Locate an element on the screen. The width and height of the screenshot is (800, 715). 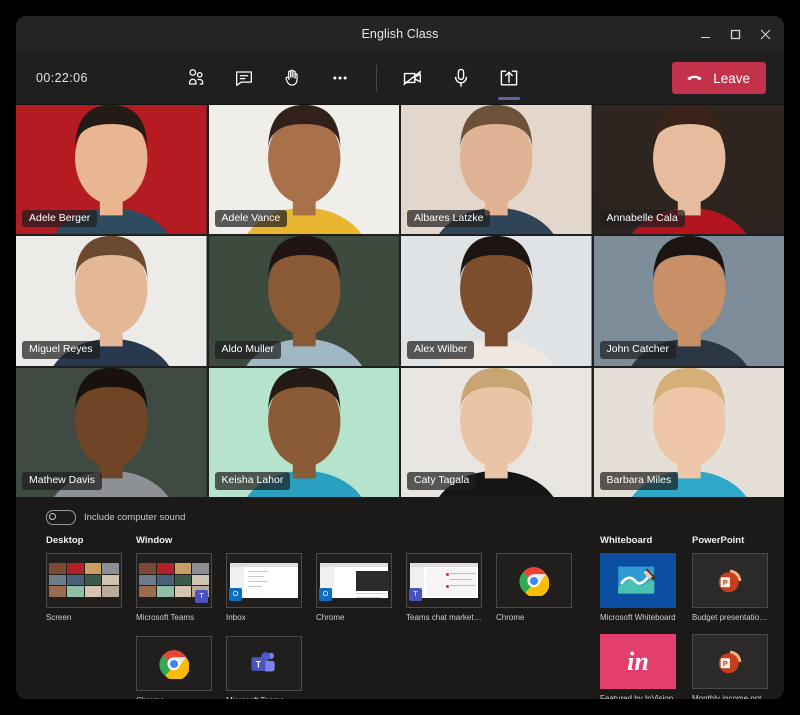
share-thumbnail-label: Microsoft Teams is located at coordinates (165, 617).